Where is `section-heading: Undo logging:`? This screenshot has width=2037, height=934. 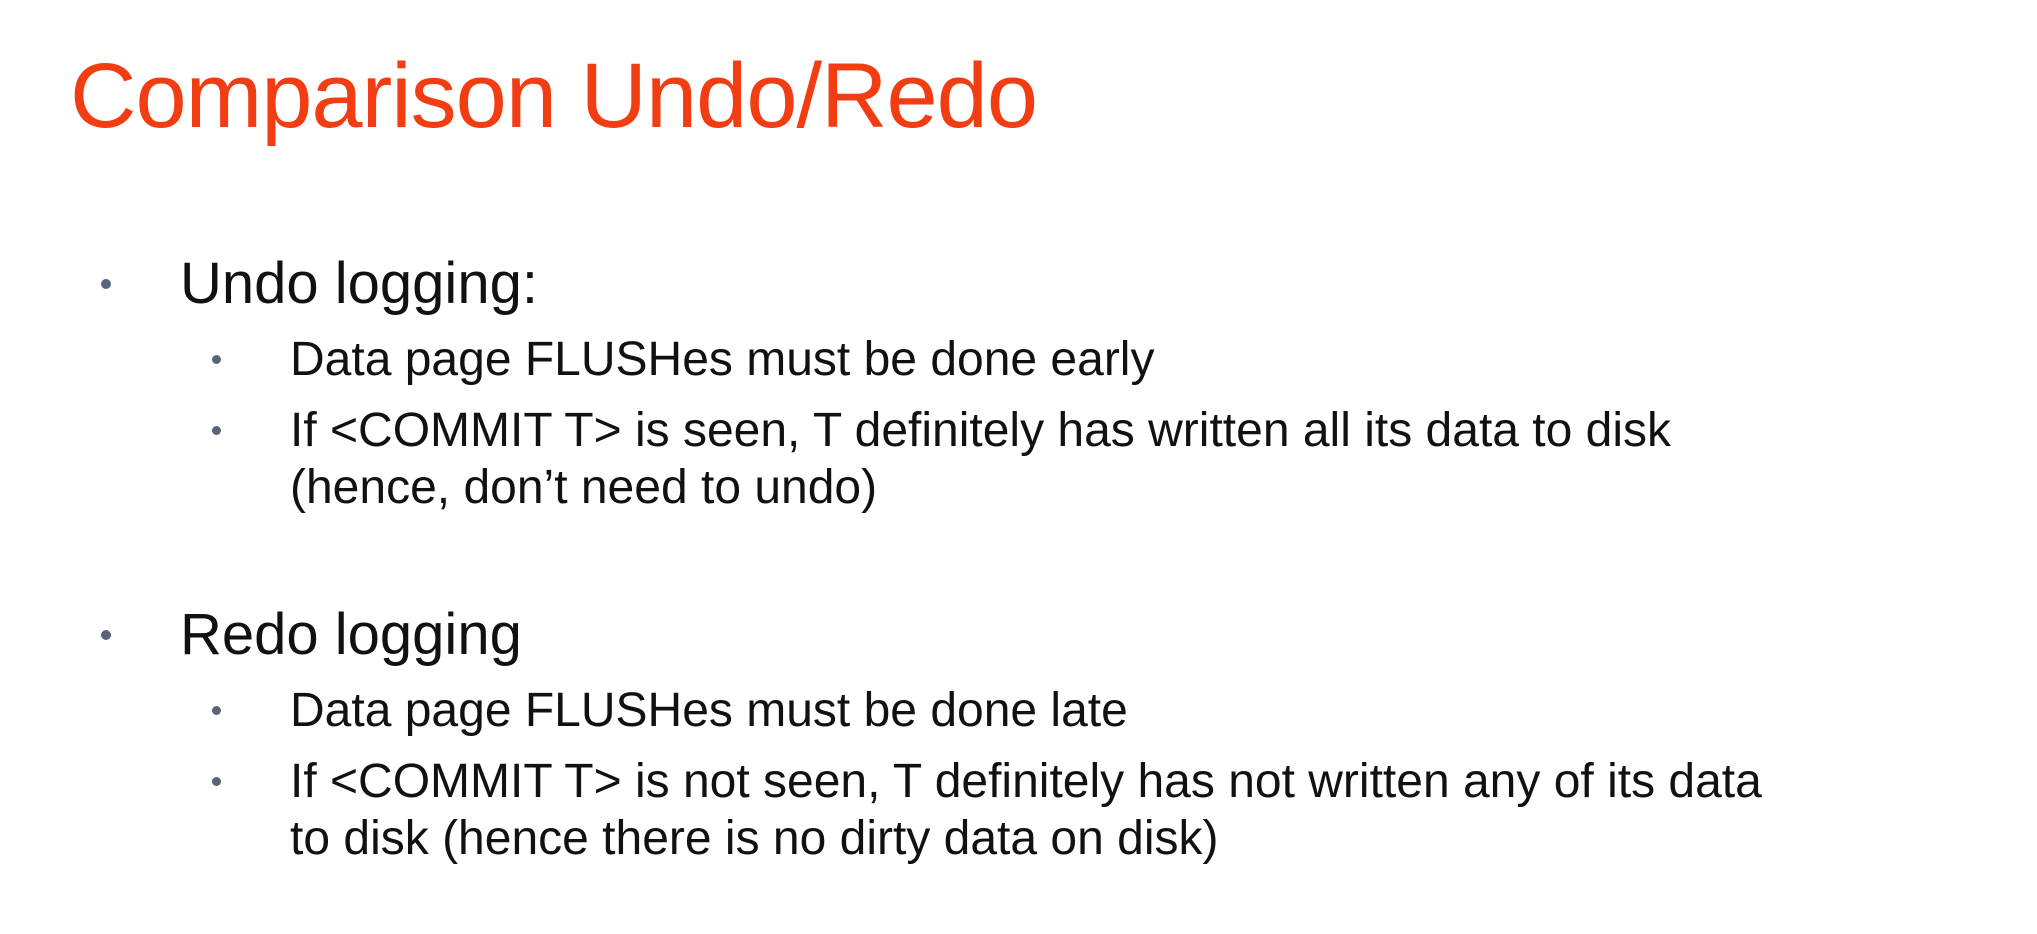 section-heading: Undo logging: is located at coordinates (359, 283).